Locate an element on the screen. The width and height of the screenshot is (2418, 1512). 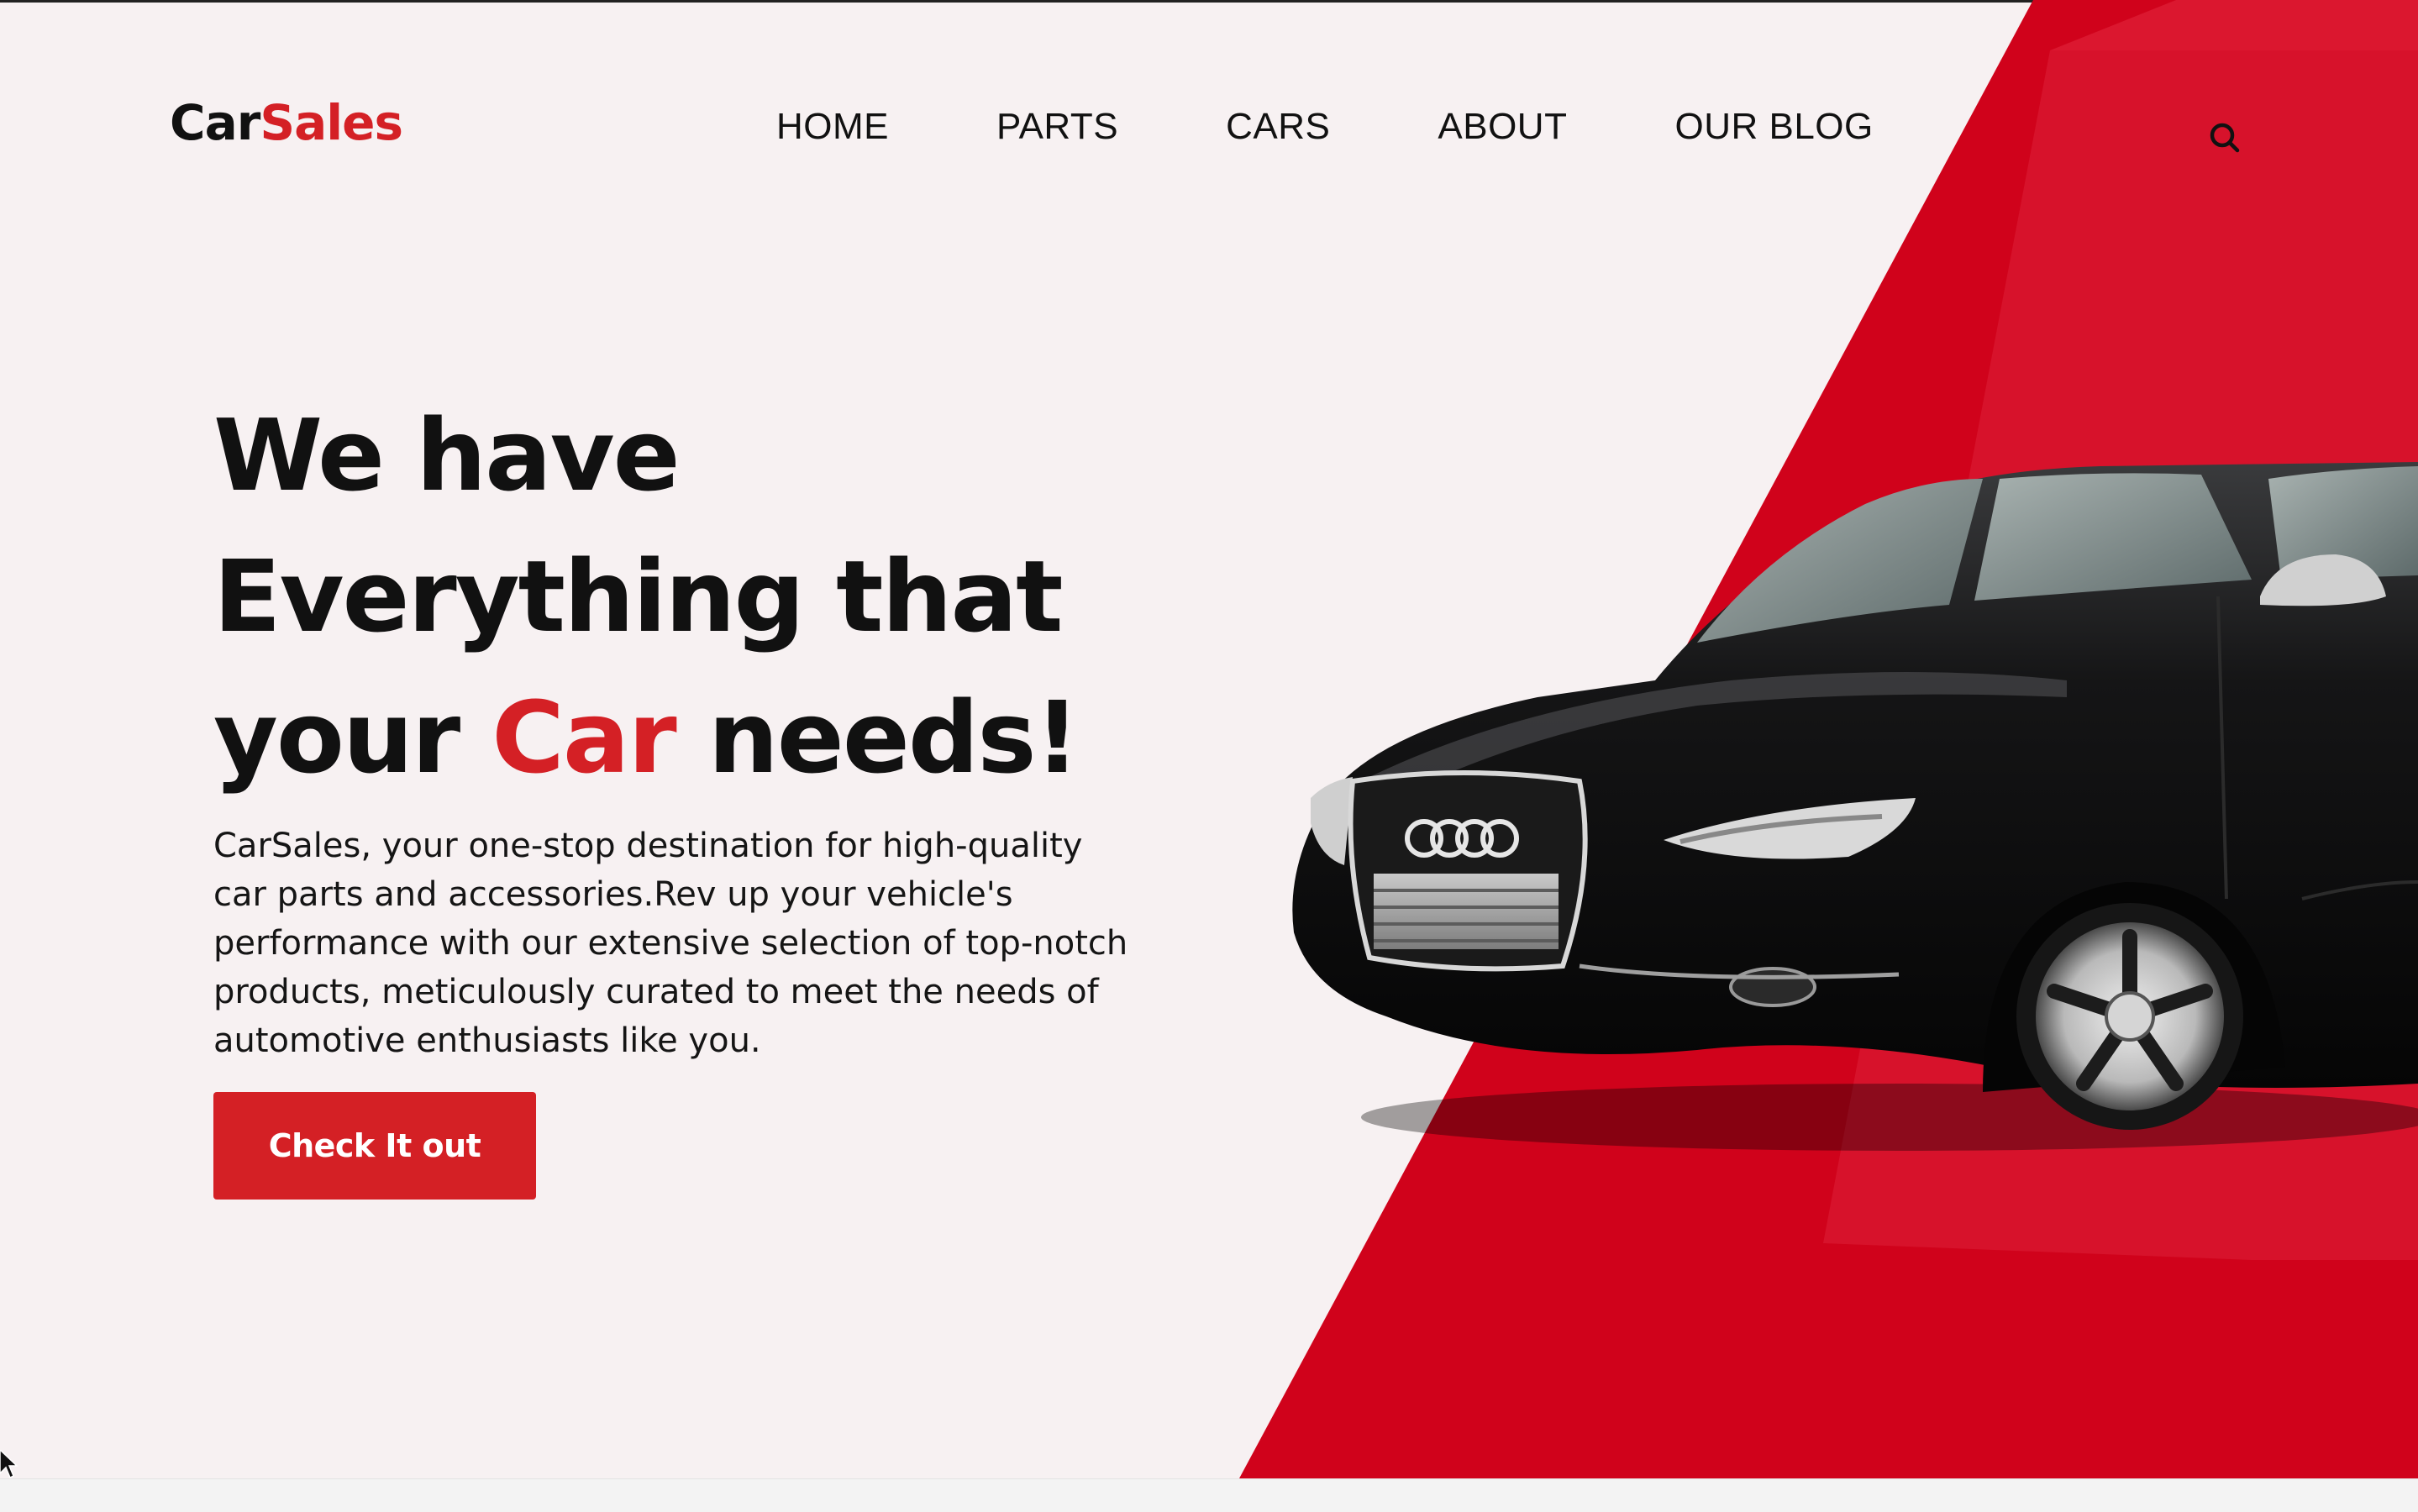
mouse-cursor-icon is located at coordinates (9, 1464).